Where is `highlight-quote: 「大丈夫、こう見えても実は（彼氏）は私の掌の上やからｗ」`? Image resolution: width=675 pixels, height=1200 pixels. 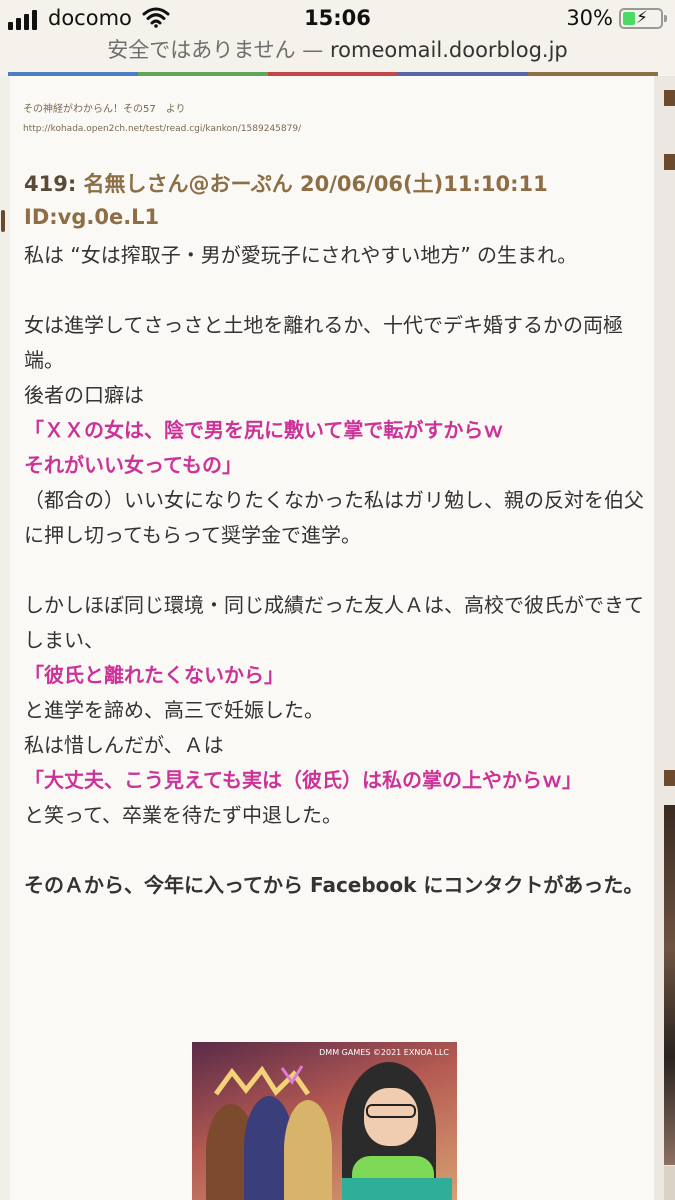 highlight-quote: 「大丈夫、こう見えても実は（彼氏）は私の掌の上やからｗ」 is located at coordinates (303, 780).